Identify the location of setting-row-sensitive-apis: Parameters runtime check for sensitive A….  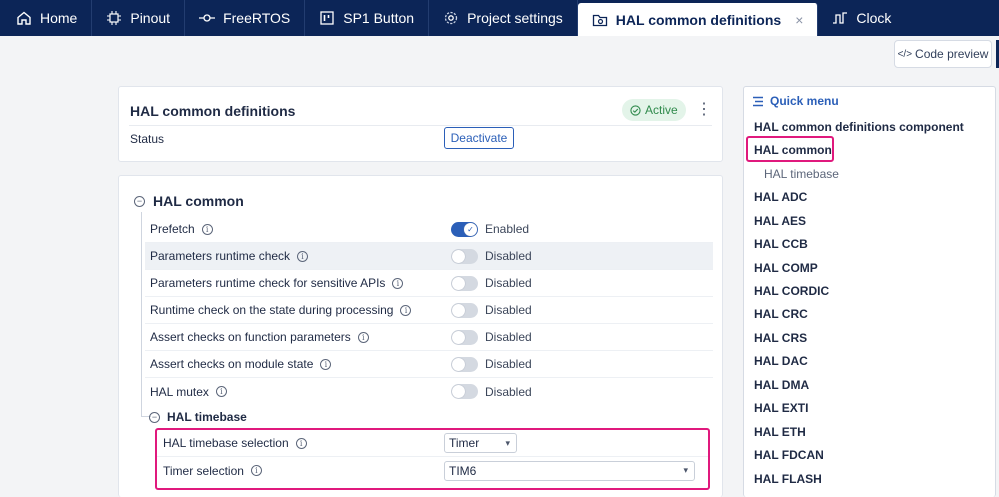
(429, 283).